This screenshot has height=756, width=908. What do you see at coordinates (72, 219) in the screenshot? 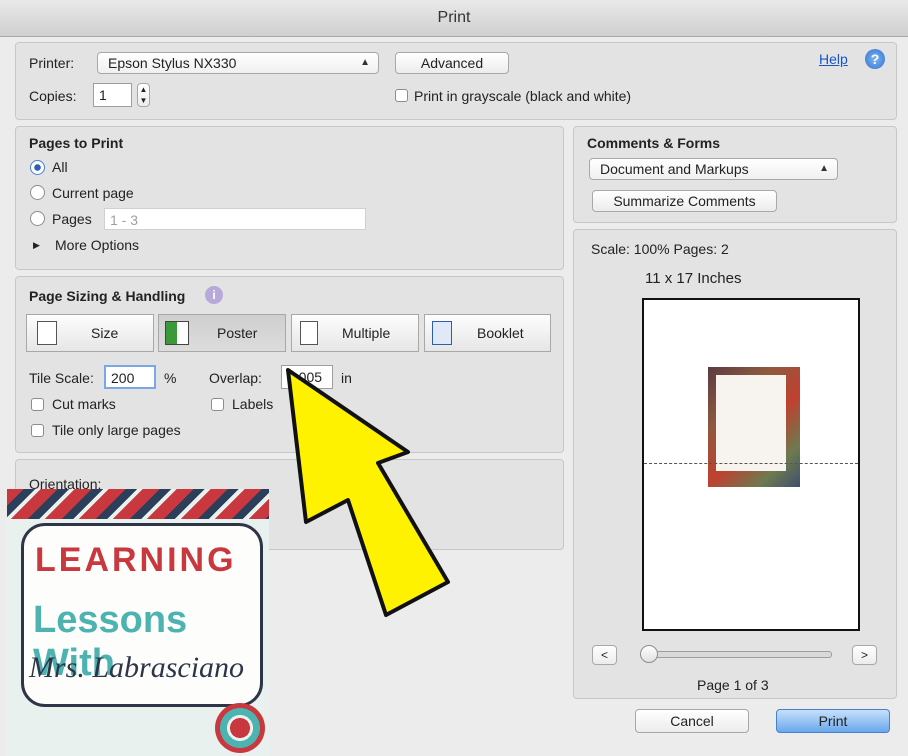
I see `radio-pages-label: Pages` at bounding box center [72, 219].